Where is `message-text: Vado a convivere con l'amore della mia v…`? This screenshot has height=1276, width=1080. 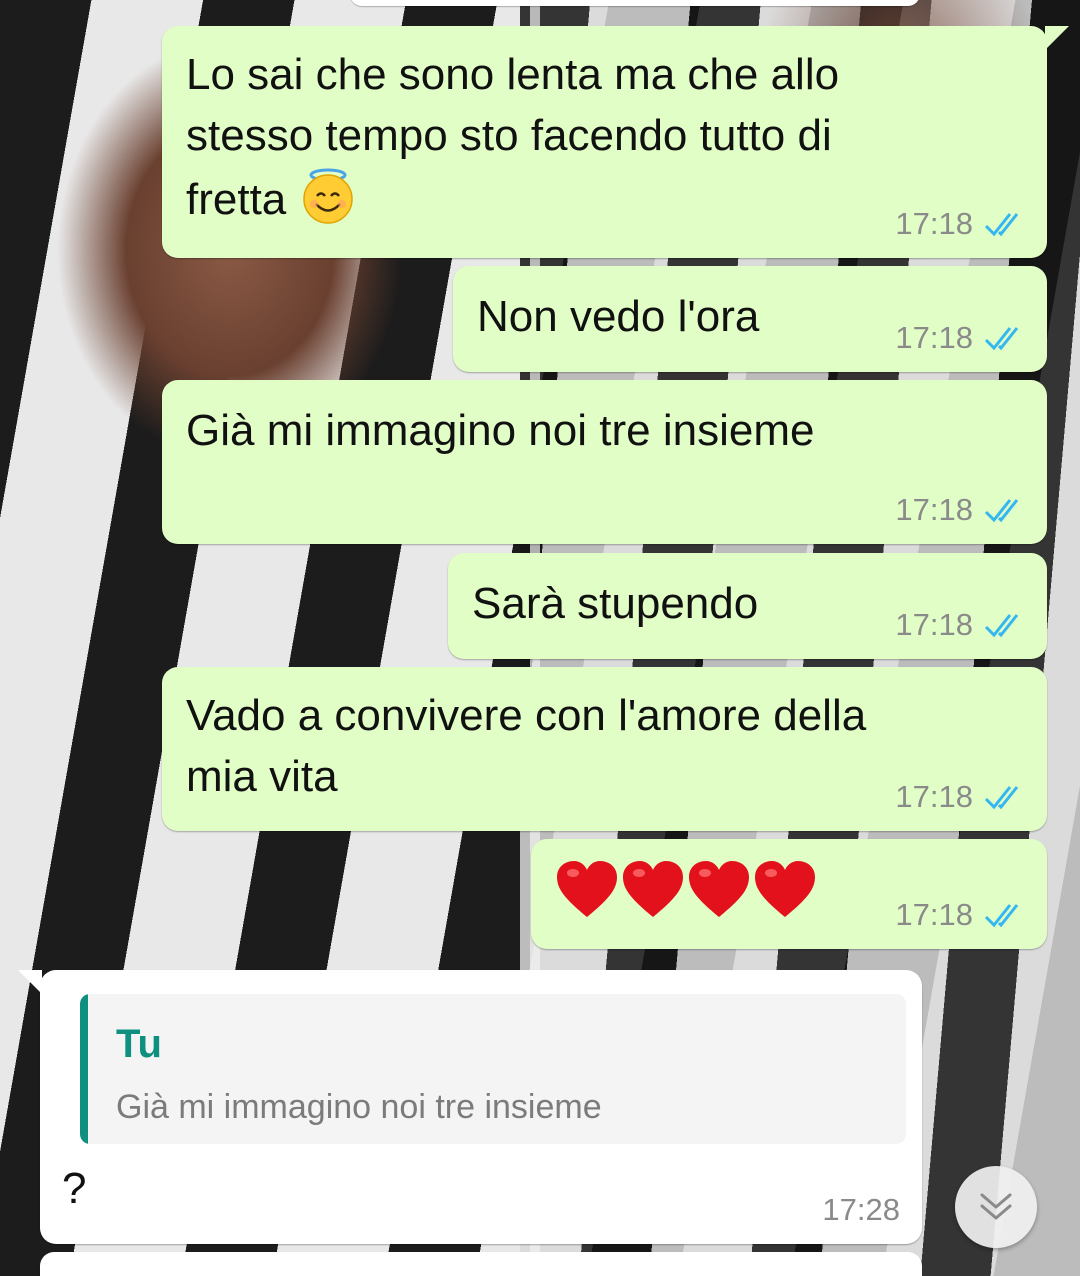
message-text: Vado a convivere con l'amore della mia v… is located at coordinates (526, 746).